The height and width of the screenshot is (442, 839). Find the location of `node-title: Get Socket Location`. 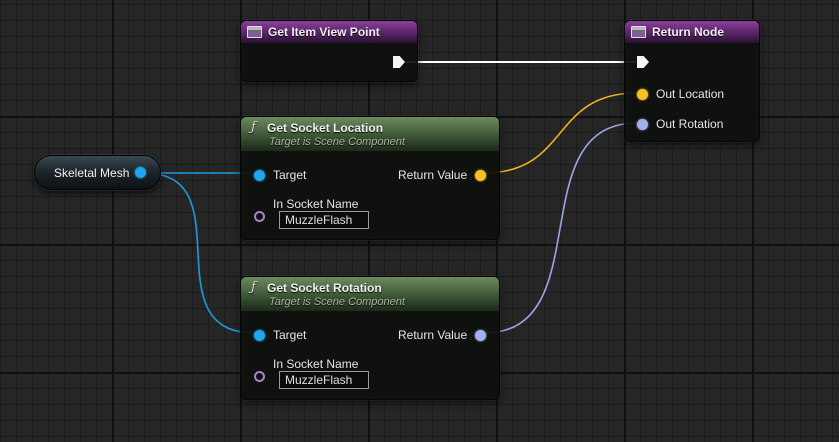

node-title: Get Socket Location is located at coordinates (325, 127).